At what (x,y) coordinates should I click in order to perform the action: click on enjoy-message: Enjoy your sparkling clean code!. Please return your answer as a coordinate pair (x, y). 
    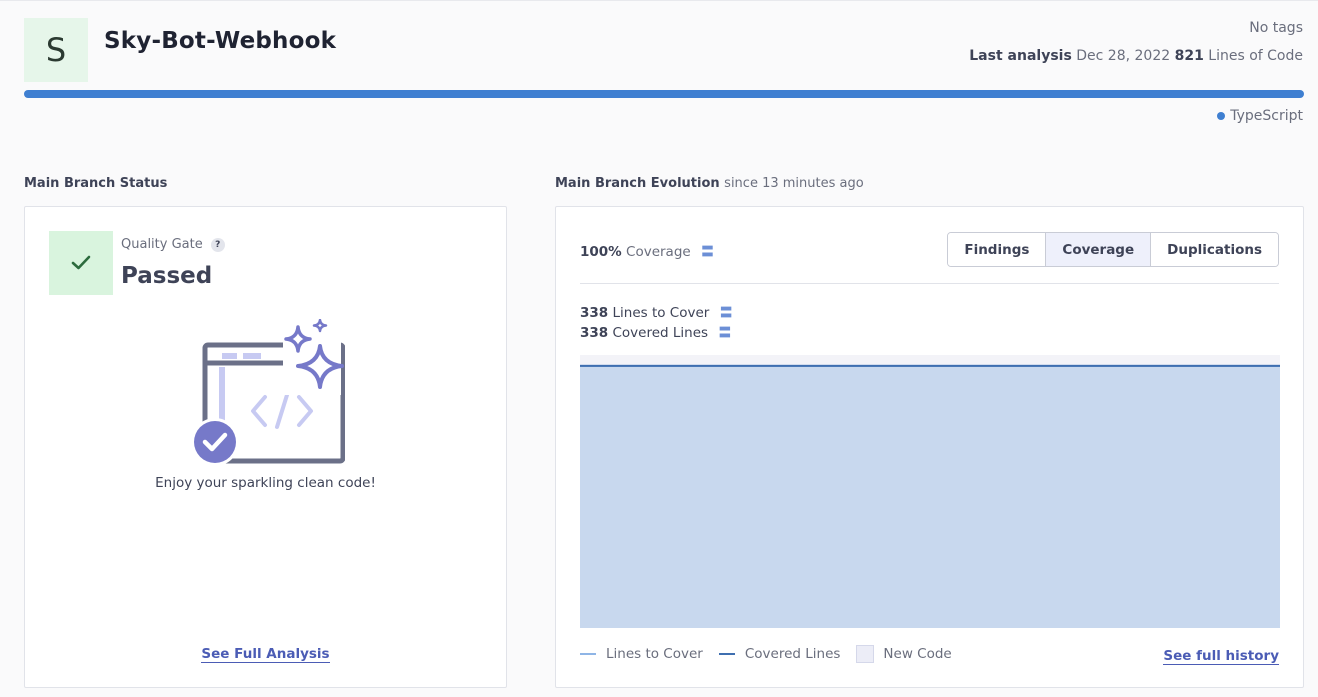
    Looking at the image, I should click on (265, 483).